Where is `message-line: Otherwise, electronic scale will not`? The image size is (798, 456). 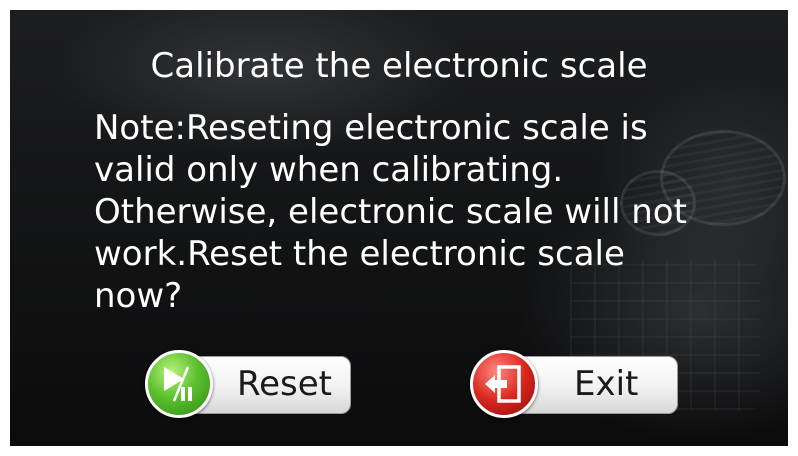 message-line: Otherwise, electronic scale will not is located at coordinates (390, 212).